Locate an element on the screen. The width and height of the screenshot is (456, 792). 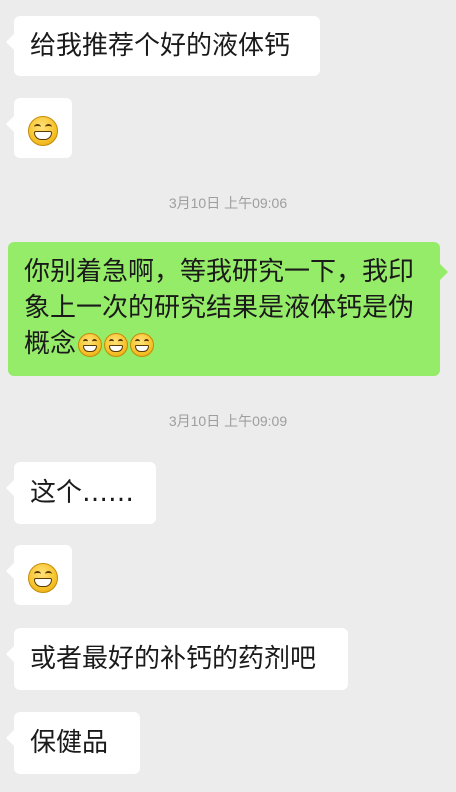
timestamp: 3月10日 上午09:06 is located at coordinates (228, 203).